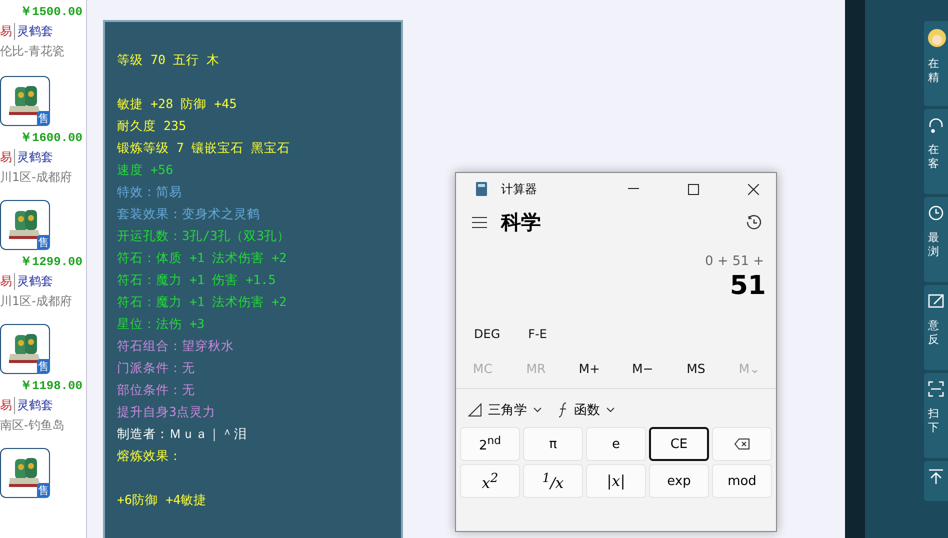  Describe the element at coordinates (933, 340) in the screenshot. I see `card-label: 反` at that location.